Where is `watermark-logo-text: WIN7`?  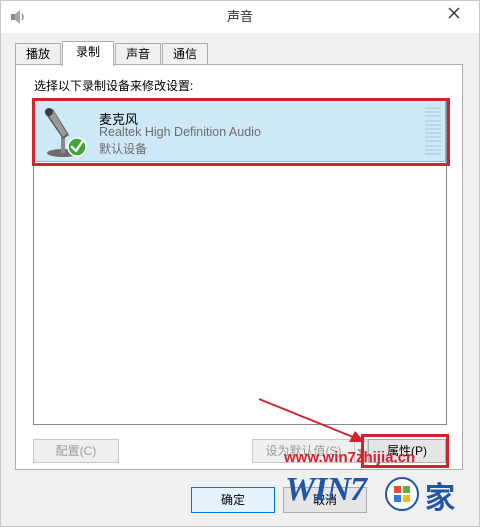 watermark-logo-text: WIN7 is located at coordinates (326, 489).